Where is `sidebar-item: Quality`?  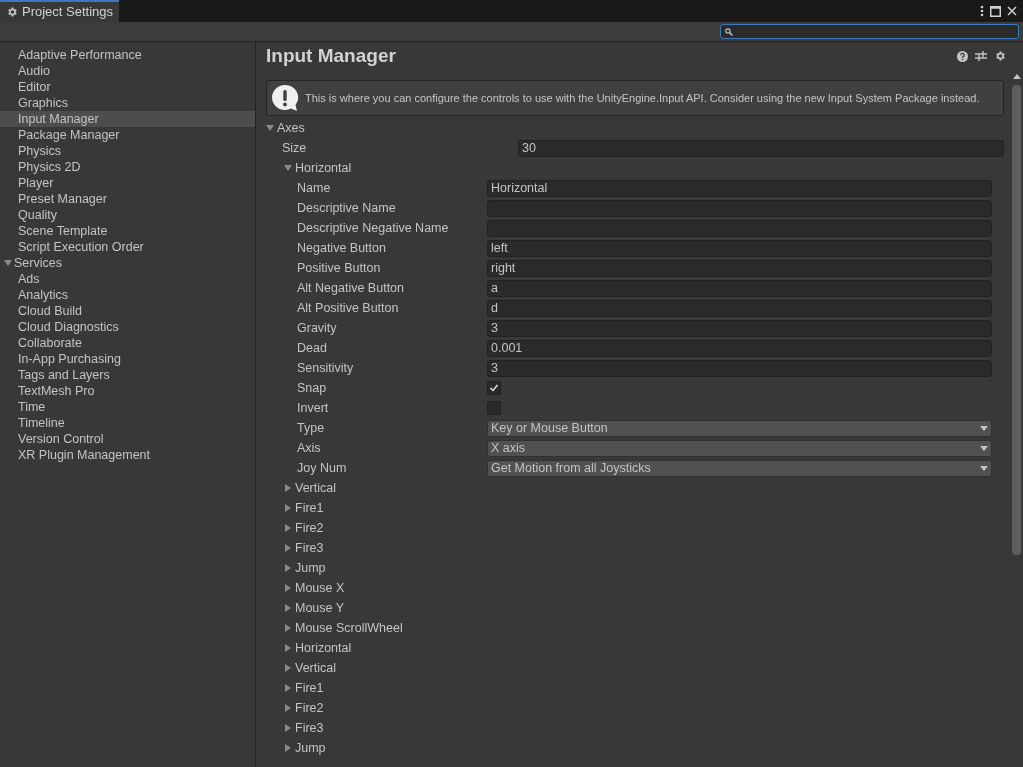
sidebar-item: Quality is located at coordinates (127, 215).